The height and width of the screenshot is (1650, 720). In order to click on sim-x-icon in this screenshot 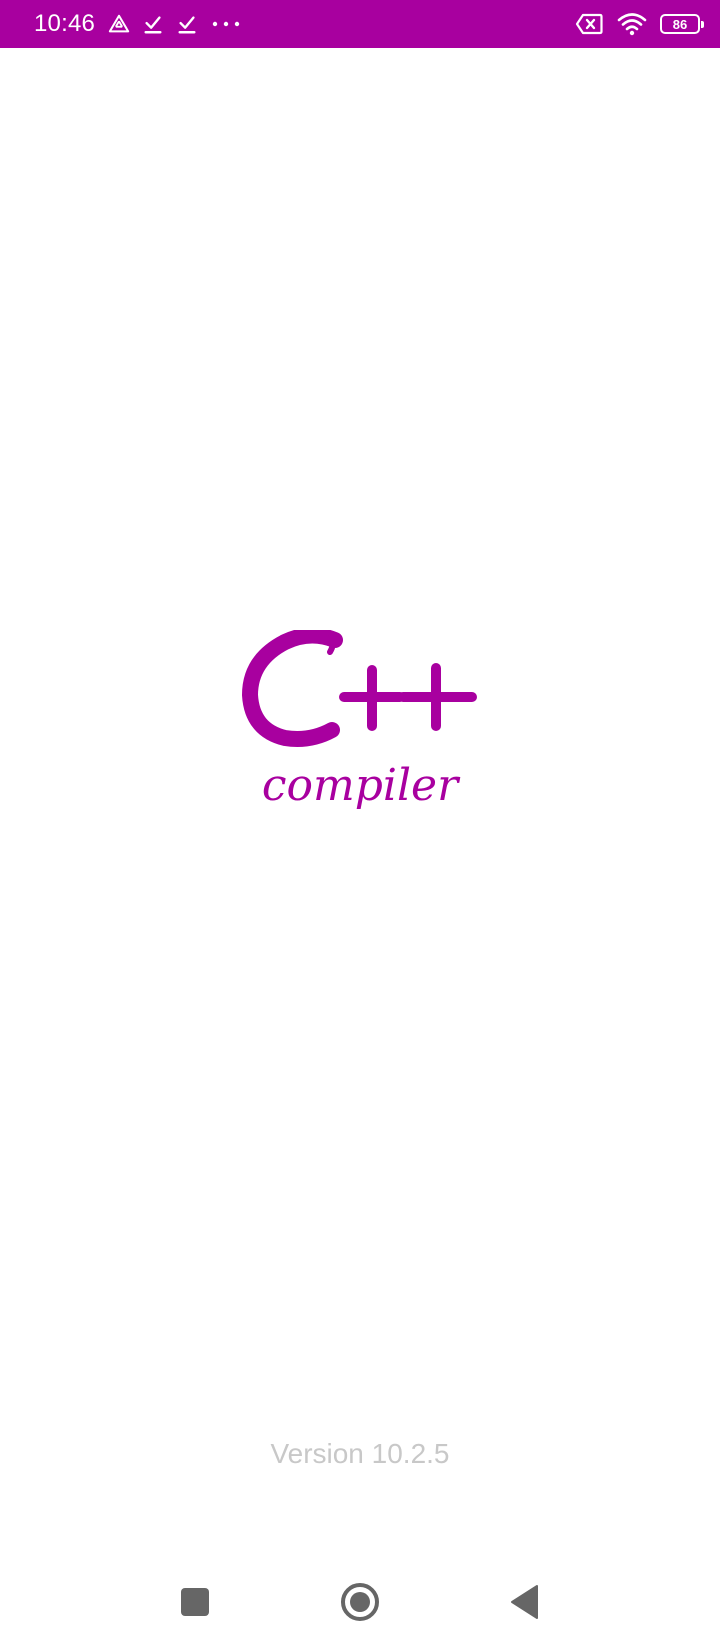, I will do `click(589, 24)`.